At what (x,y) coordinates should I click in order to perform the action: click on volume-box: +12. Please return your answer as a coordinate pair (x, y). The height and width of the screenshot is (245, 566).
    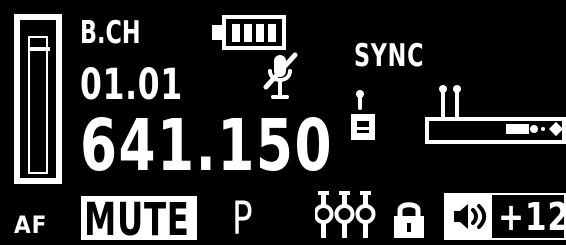
    Looking at the image, I should click on (505, 216).